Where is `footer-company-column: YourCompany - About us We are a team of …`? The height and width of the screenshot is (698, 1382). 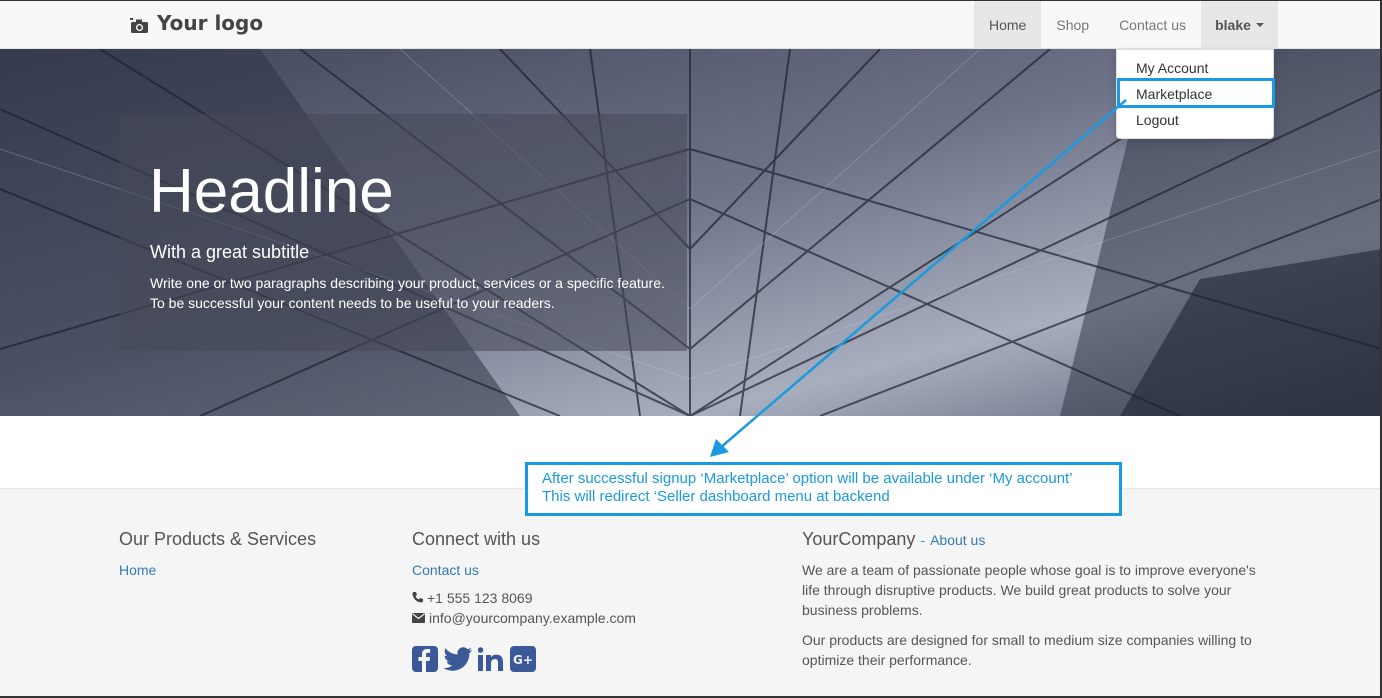 footer-company-column: YourCompany - About us We are a team of … is located at coordinates (1029, 599).